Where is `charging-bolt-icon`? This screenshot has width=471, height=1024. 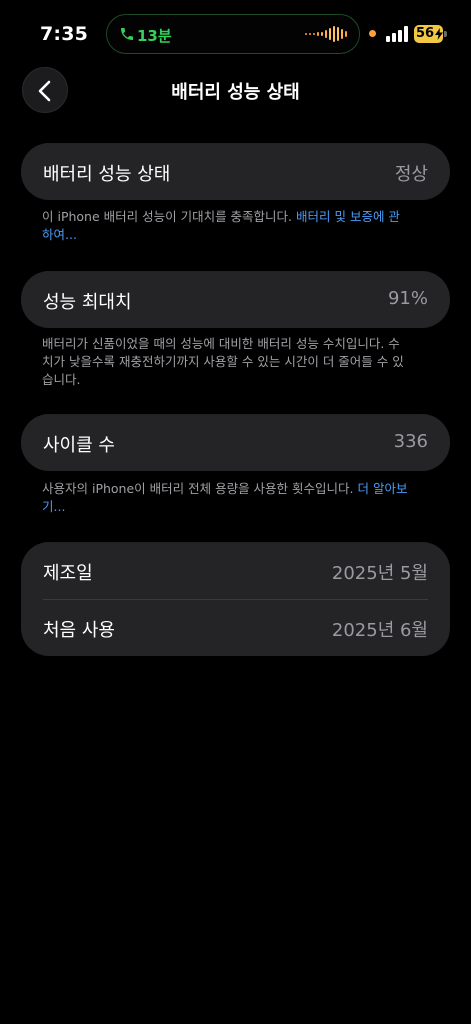
charging-bolt-icon is located at coordinates (439, 34).